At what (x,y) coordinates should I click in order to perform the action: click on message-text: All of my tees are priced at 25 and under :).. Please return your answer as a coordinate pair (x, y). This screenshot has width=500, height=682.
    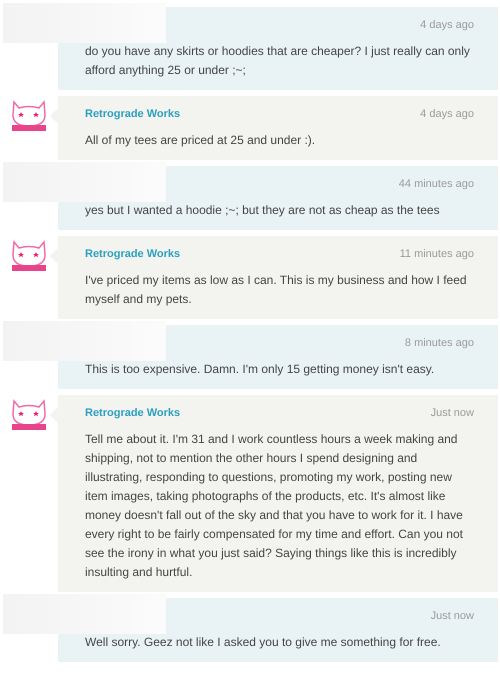
    Looking at the image, I should click on (200, 140).